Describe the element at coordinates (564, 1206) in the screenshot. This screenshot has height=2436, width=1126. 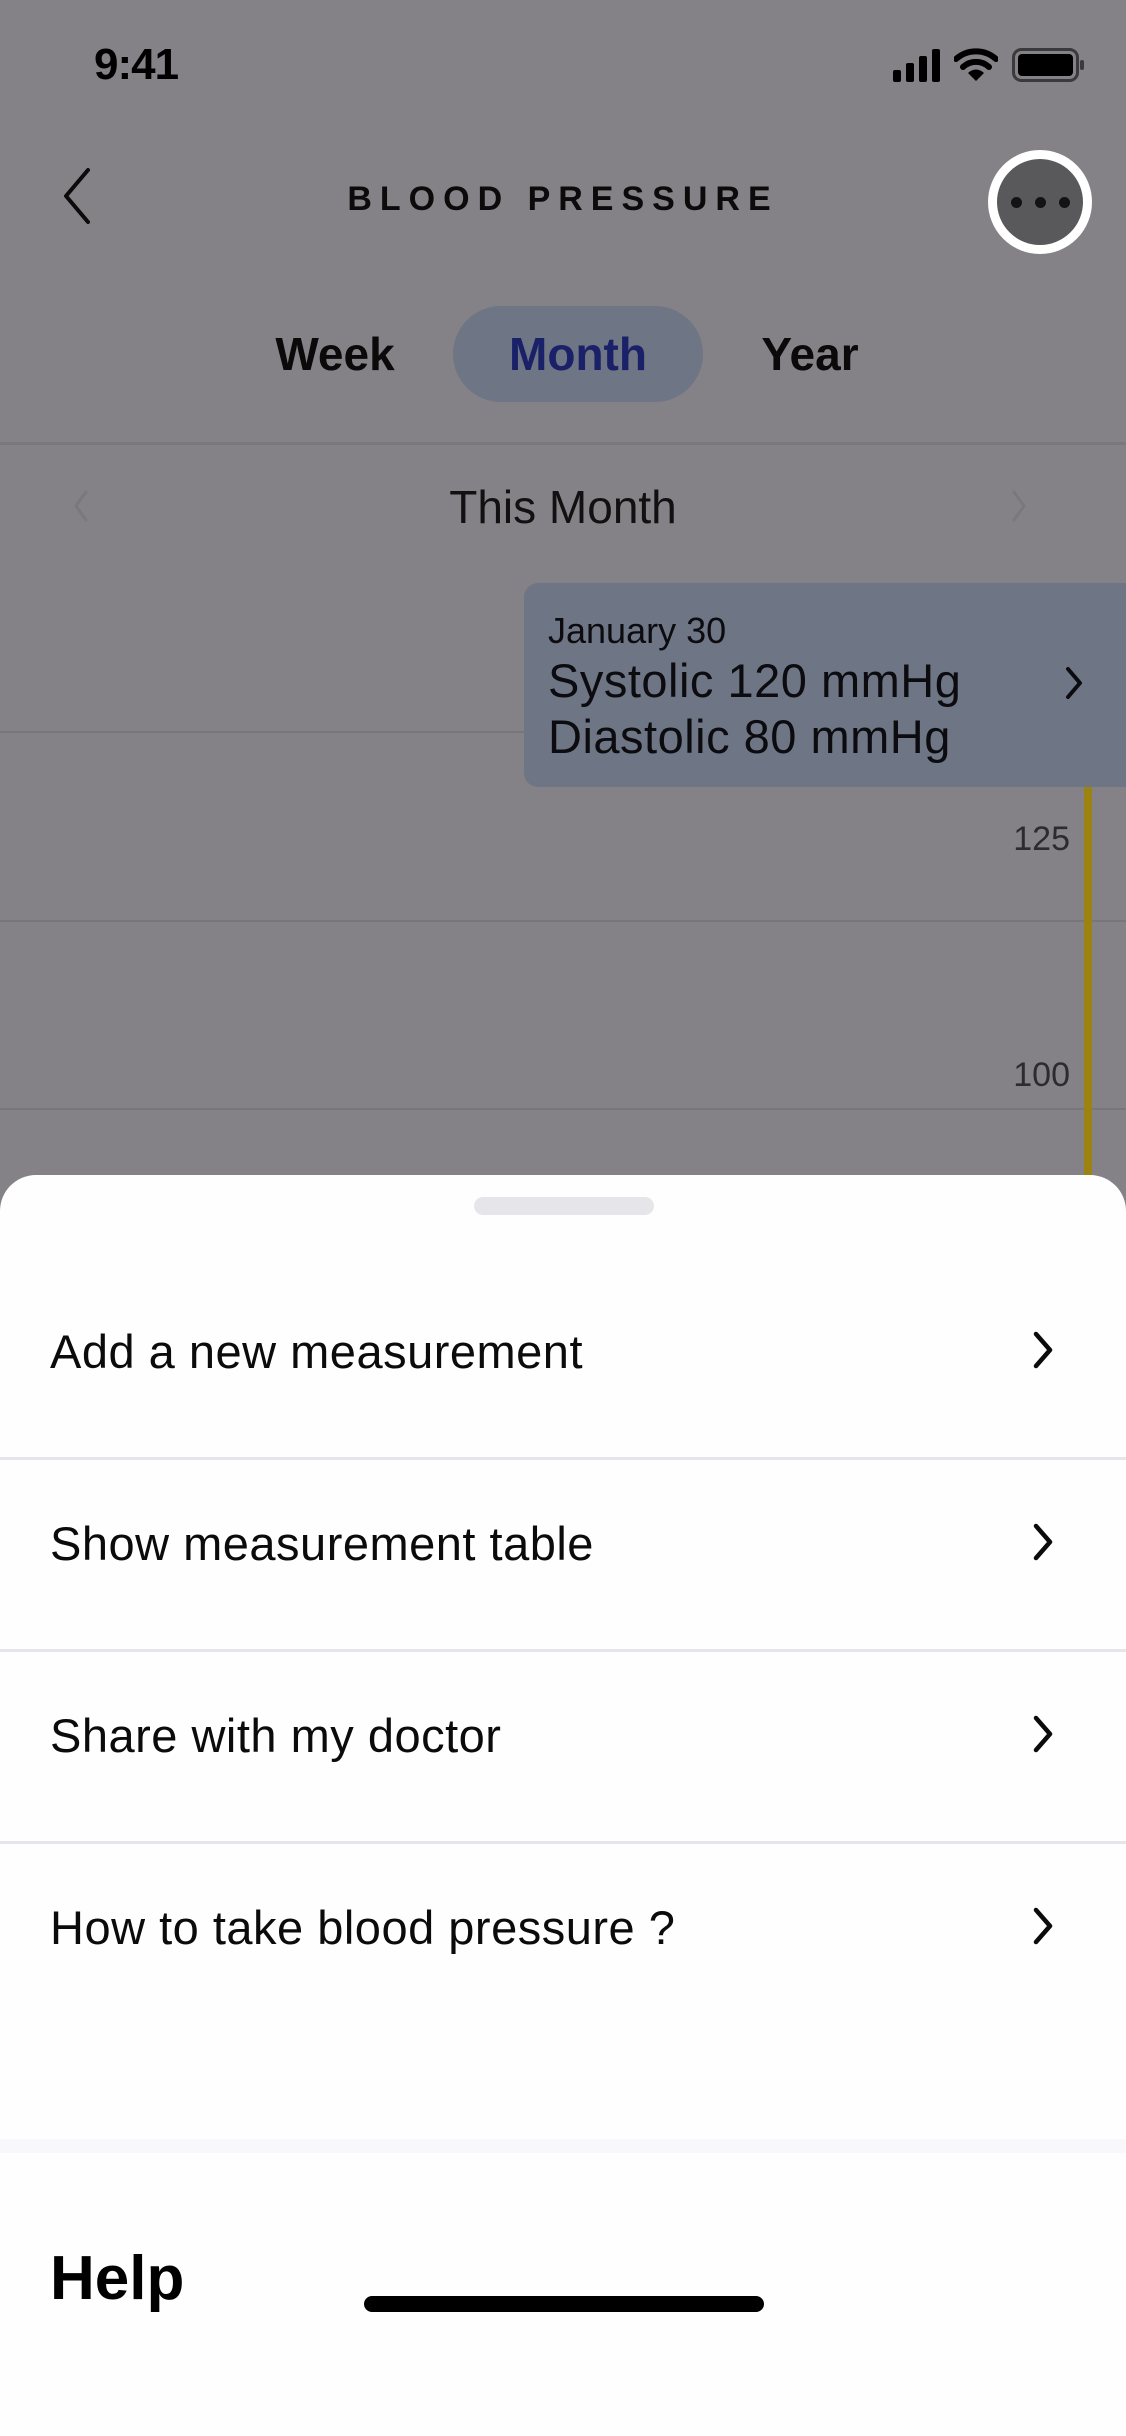
I see `sheet-grabber-handle` at that location.